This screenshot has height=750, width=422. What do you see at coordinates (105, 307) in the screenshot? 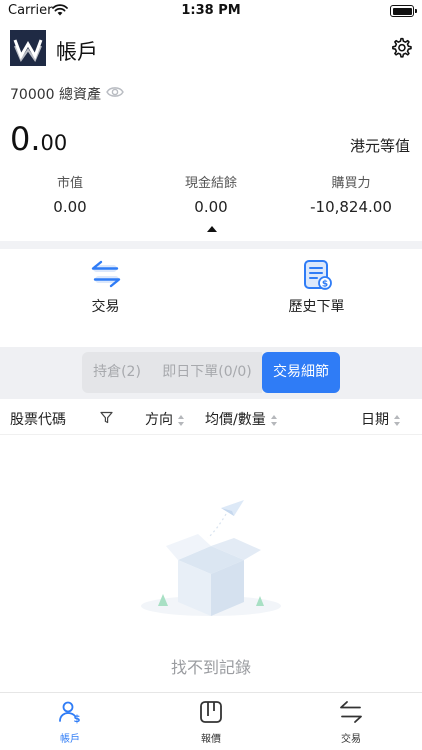
I see `quick-action-label: 交易` at bounding box center [105, 307].